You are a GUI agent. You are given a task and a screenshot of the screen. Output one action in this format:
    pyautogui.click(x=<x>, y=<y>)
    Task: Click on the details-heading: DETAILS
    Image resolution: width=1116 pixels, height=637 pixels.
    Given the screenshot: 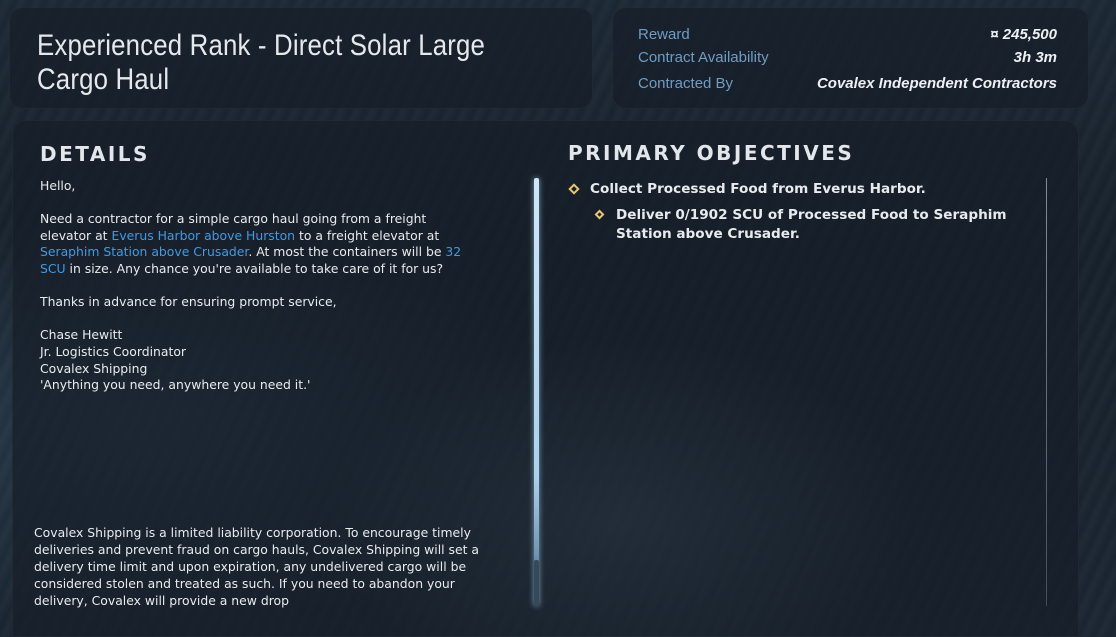 What is the action you would take?
    pyautogui.click(x=95, y=154)
    